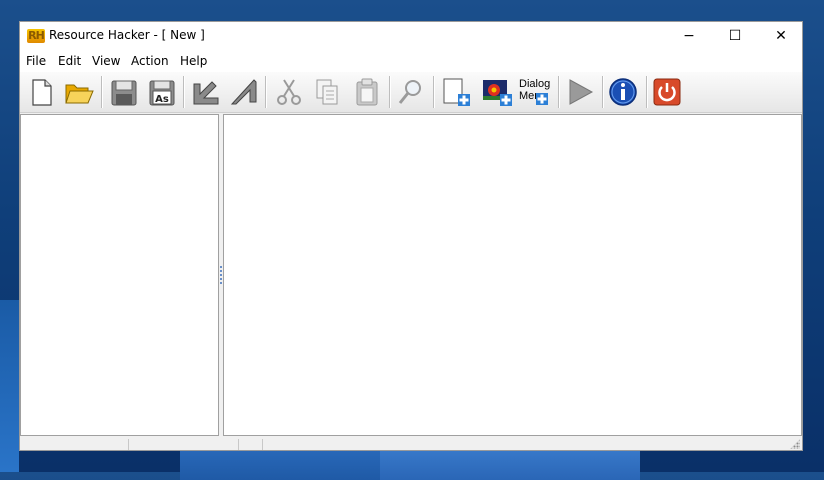 This screenshot has height=480, width=824. Describe the element at coordinates (36, 61) in the screenshot. I see `menu-file: File` at that location.